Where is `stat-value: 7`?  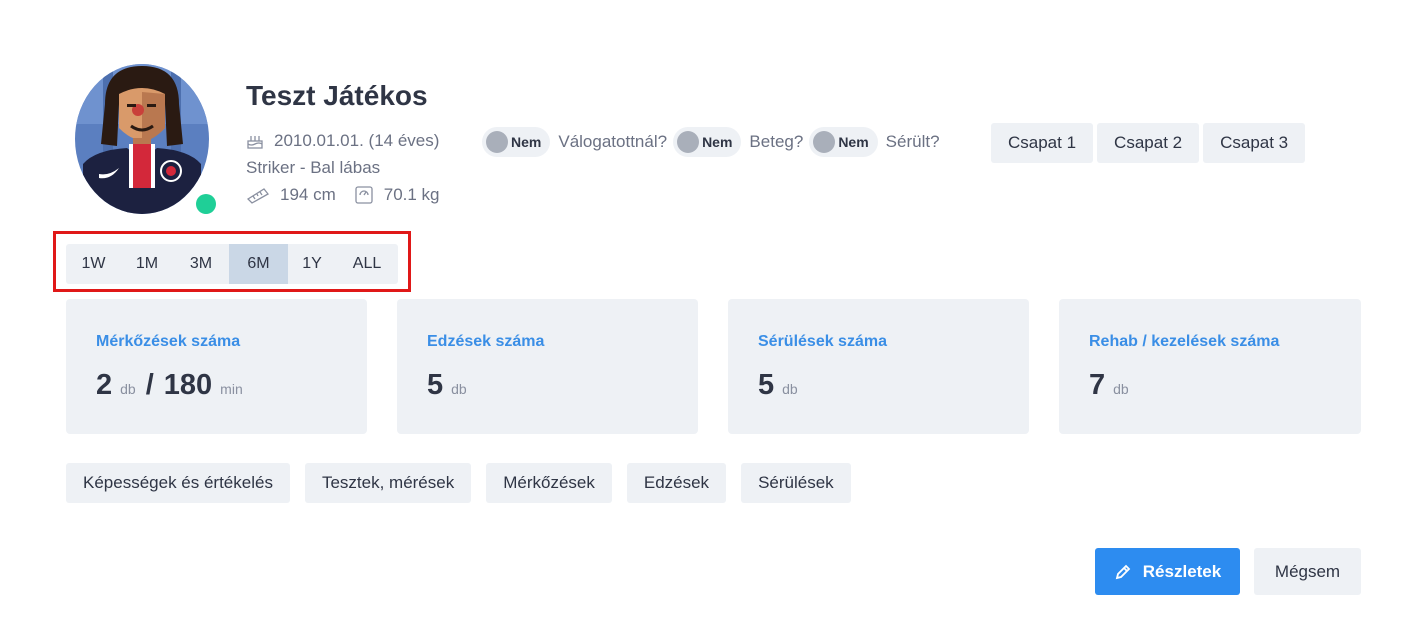 stat-value: 7 is located at coordinates (1097, 385).